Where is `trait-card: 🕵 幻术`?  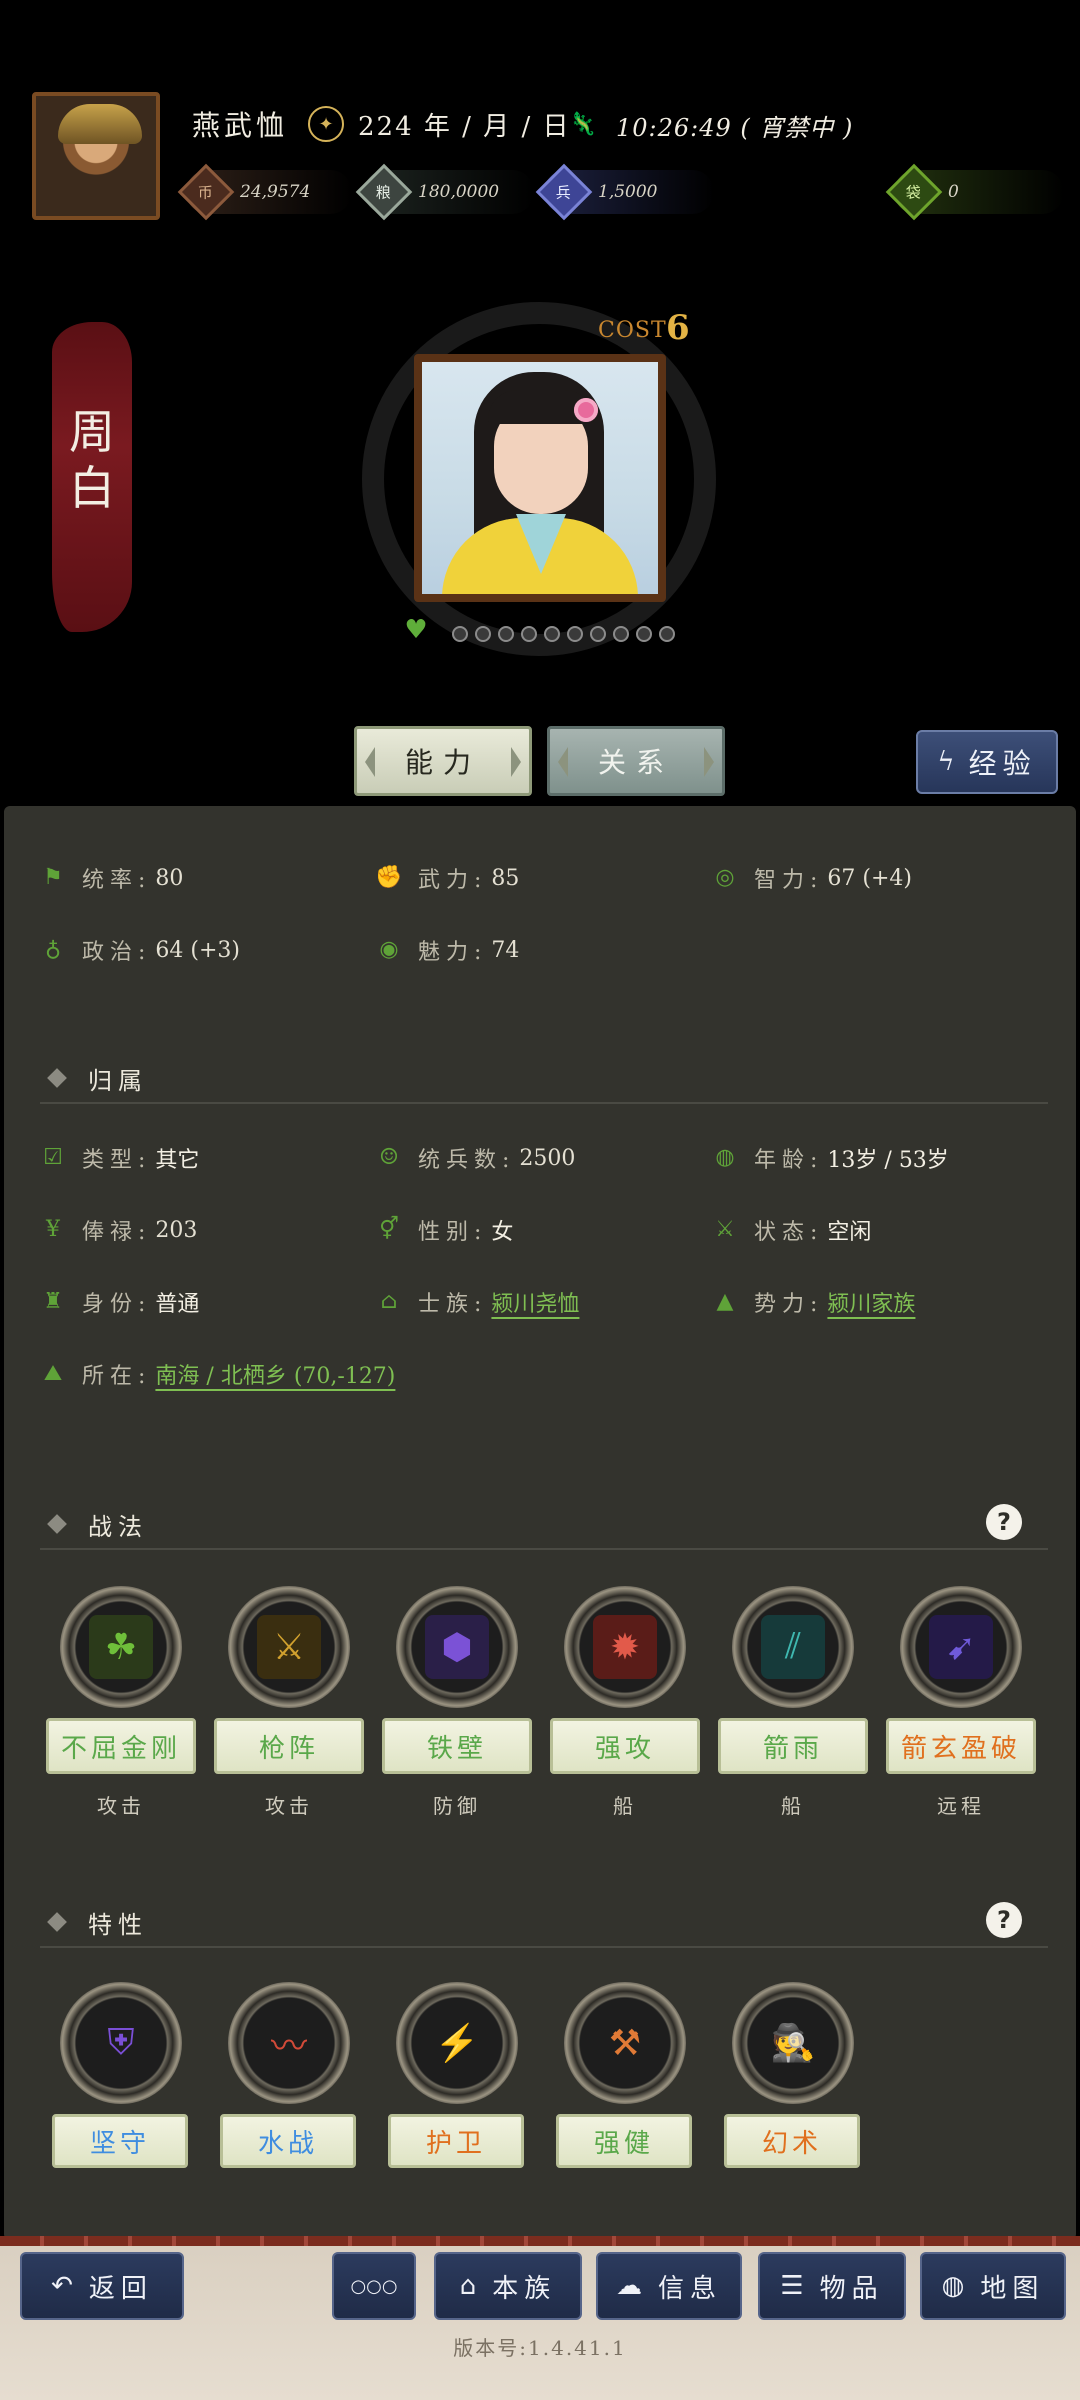
trait-card: 🕵 幻术 is located at coordinates (792, 2075).